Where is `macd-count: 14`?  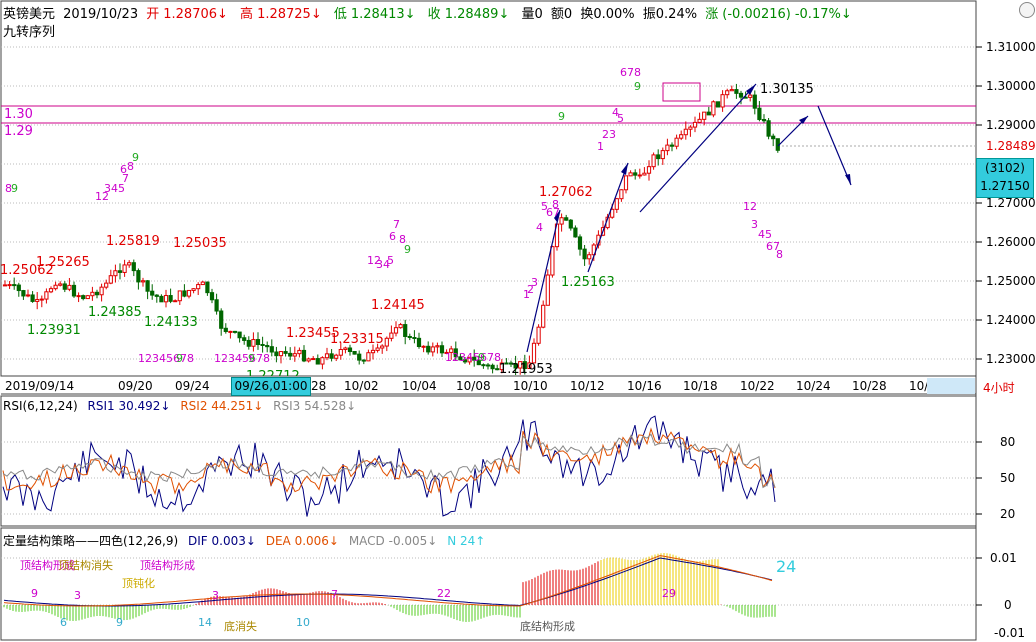 macd-count: 14 is located at coordinates (205, 622).